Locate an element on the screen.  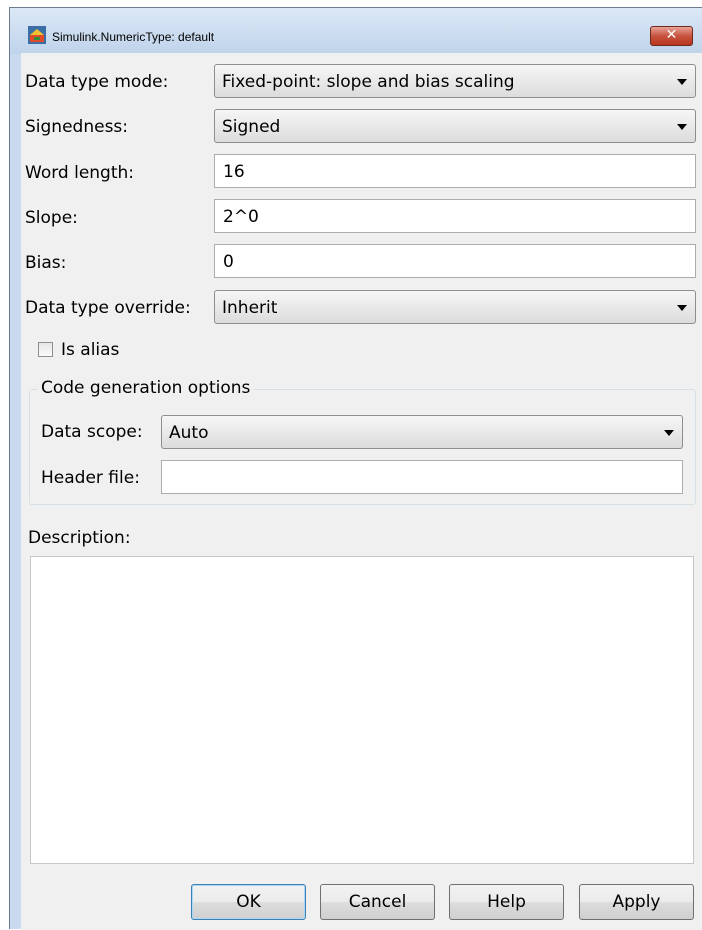
slope-value: 2^0 is located at coordinates (241, 217).